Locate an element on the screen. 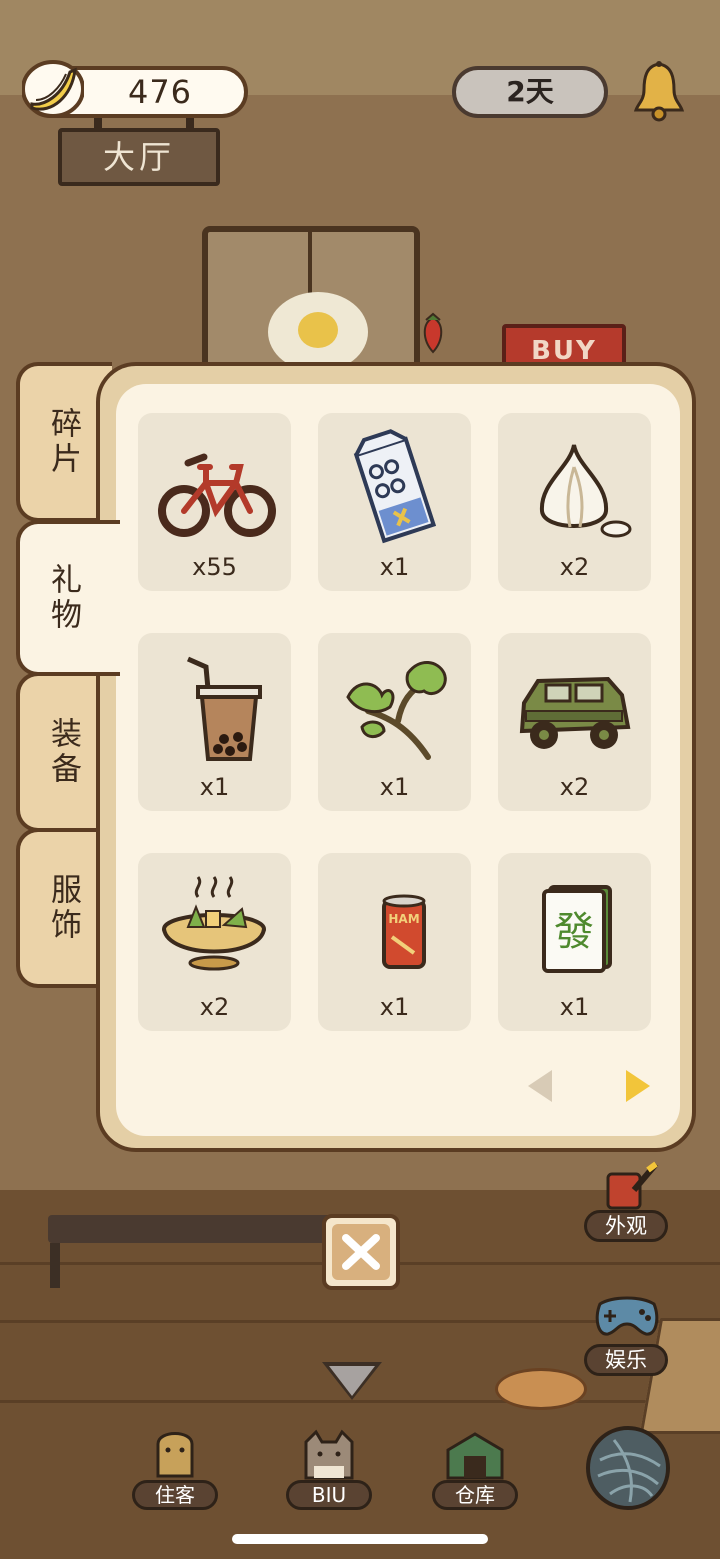 This screenshot has width=720, height=1559. egg-yolk is located at coordinates (318, 330).